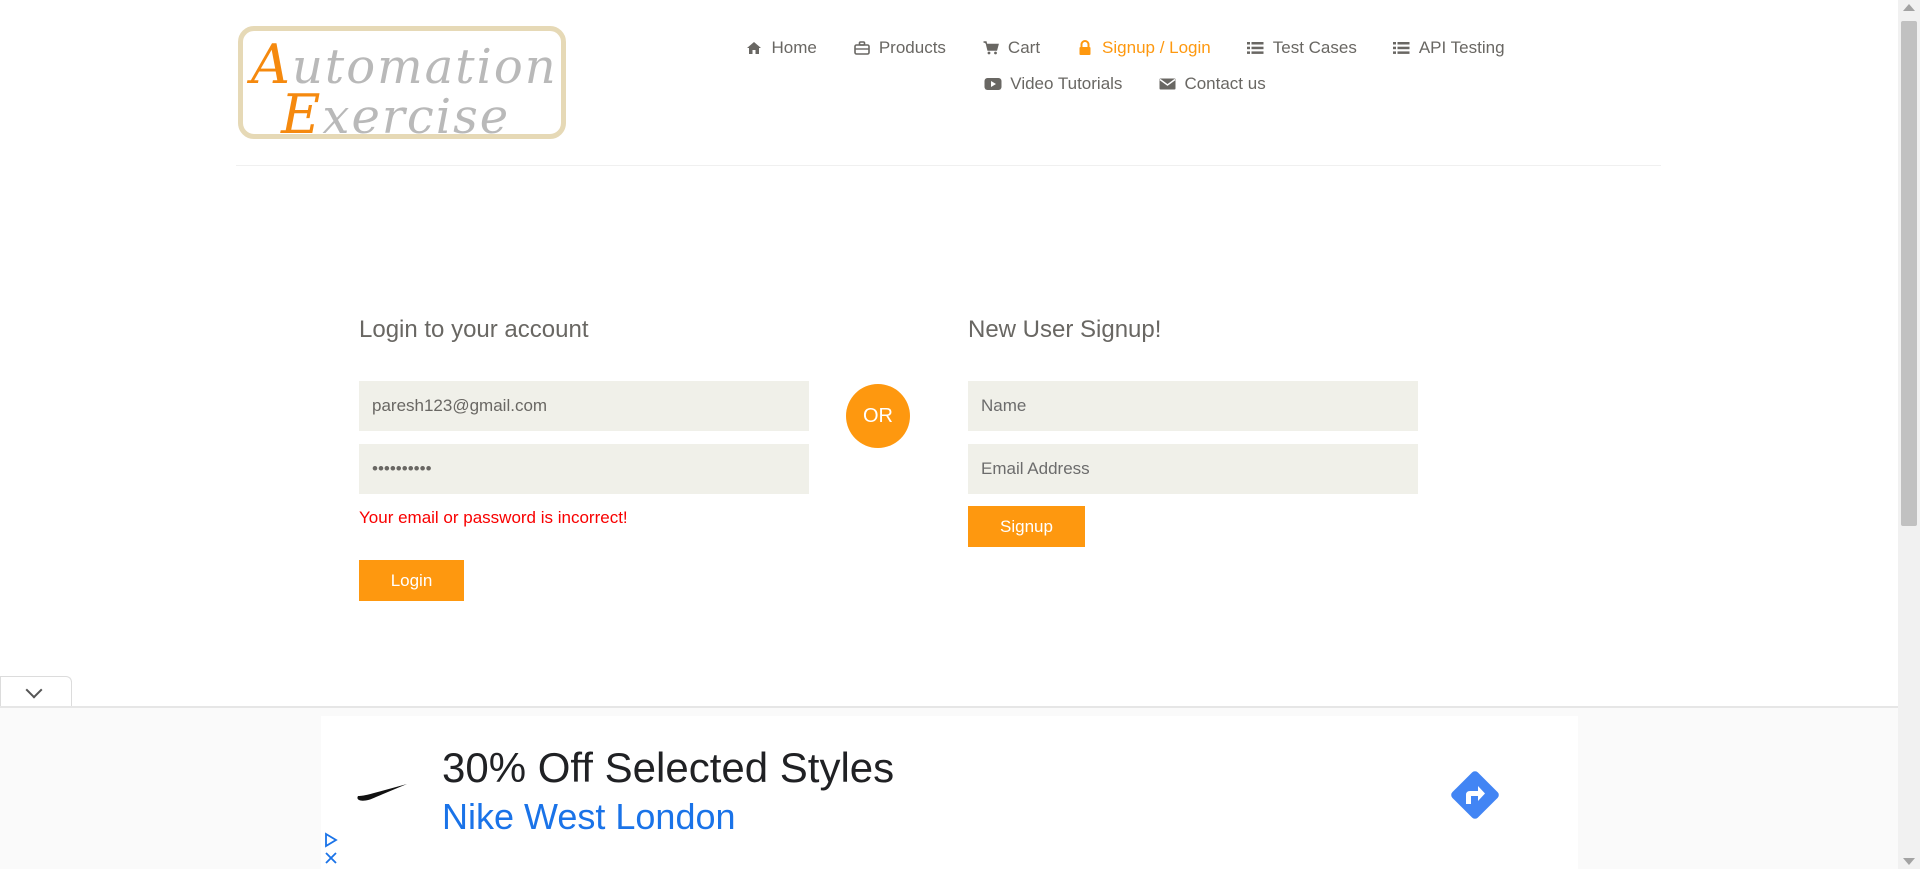 Image resolution: width=1920 pixels, height=869 pixels. I want to click on page-scrollbar, so click(1909, 434).